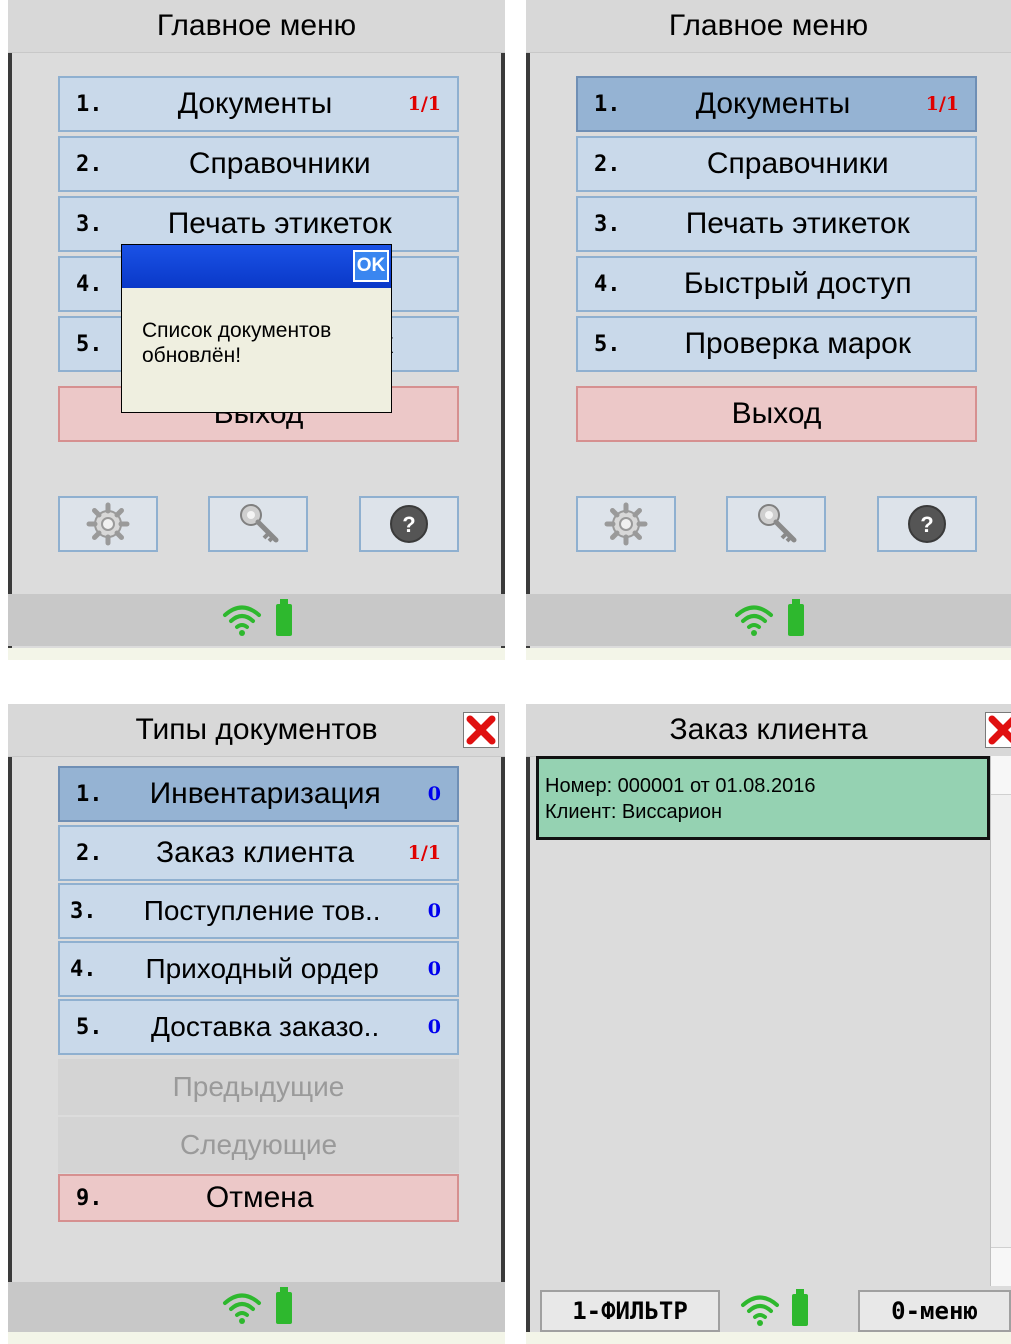 This screenshot has height=1344, width=1011. I want to click on doc-type-inventory: 1. Инвентаризация 0, so click(258, 794).